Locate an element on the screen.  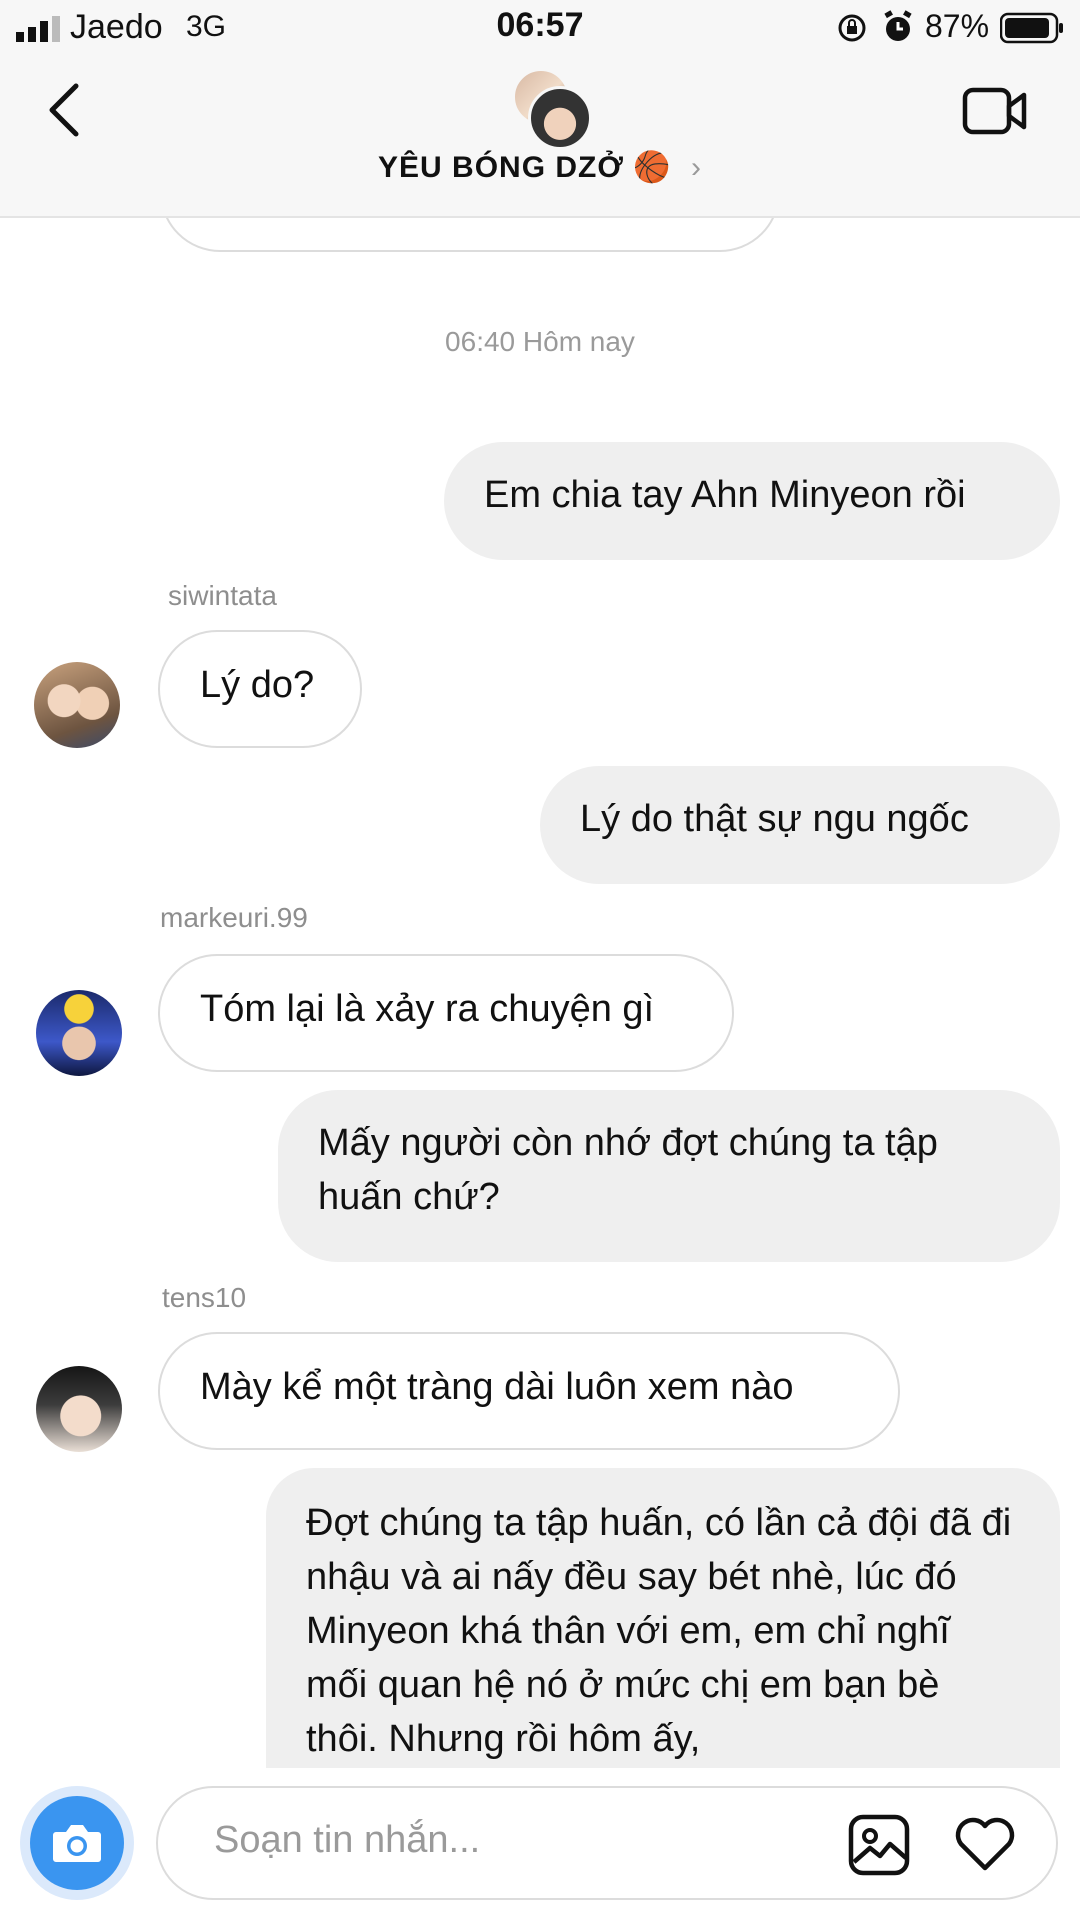
message-text: Em chia tay Ahn Minyeon rồi is located at coordinates (725, 495).